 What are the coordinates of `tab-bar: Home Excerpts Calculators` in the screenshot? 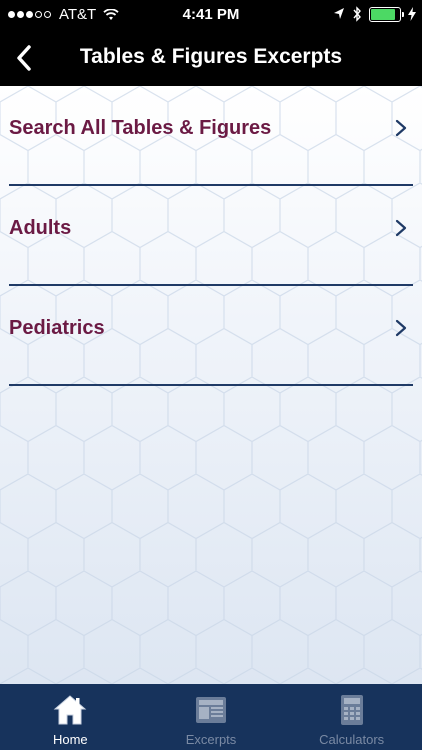 It's located at (211, 717).